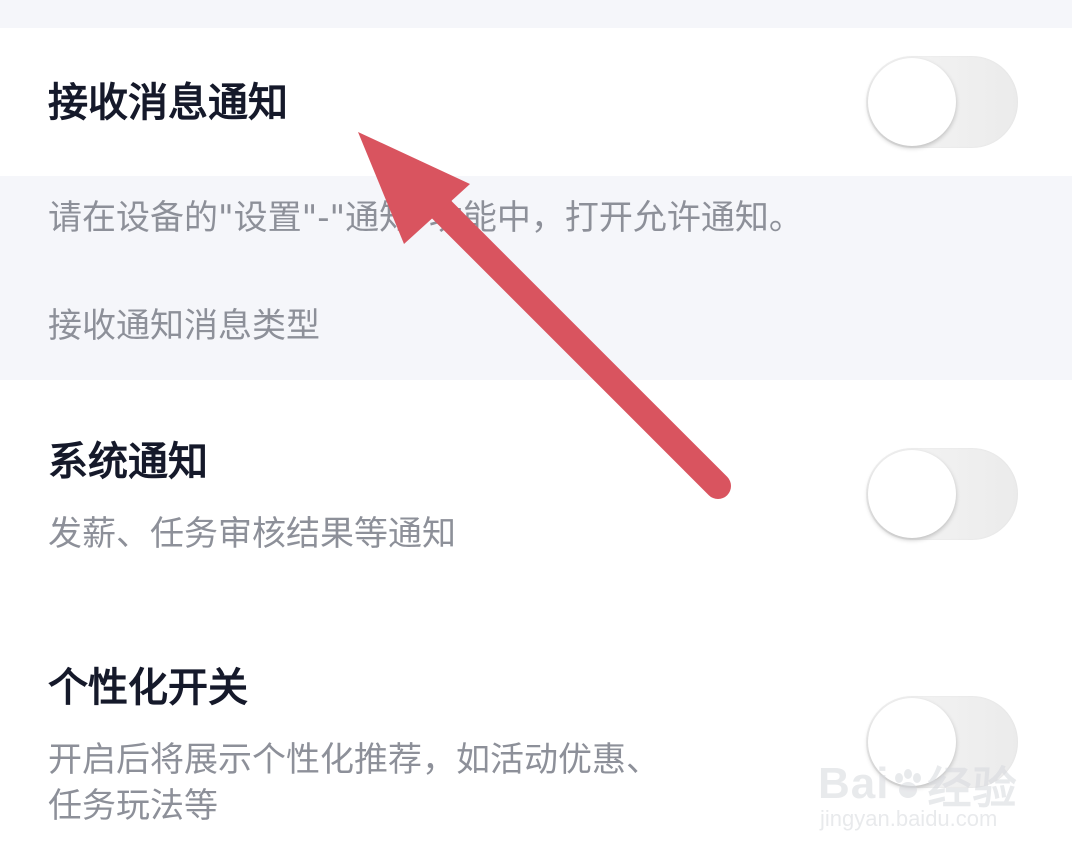 This screenshot has width=1072, height=852. I want to click on personalization-toggle, so click(942, 742).